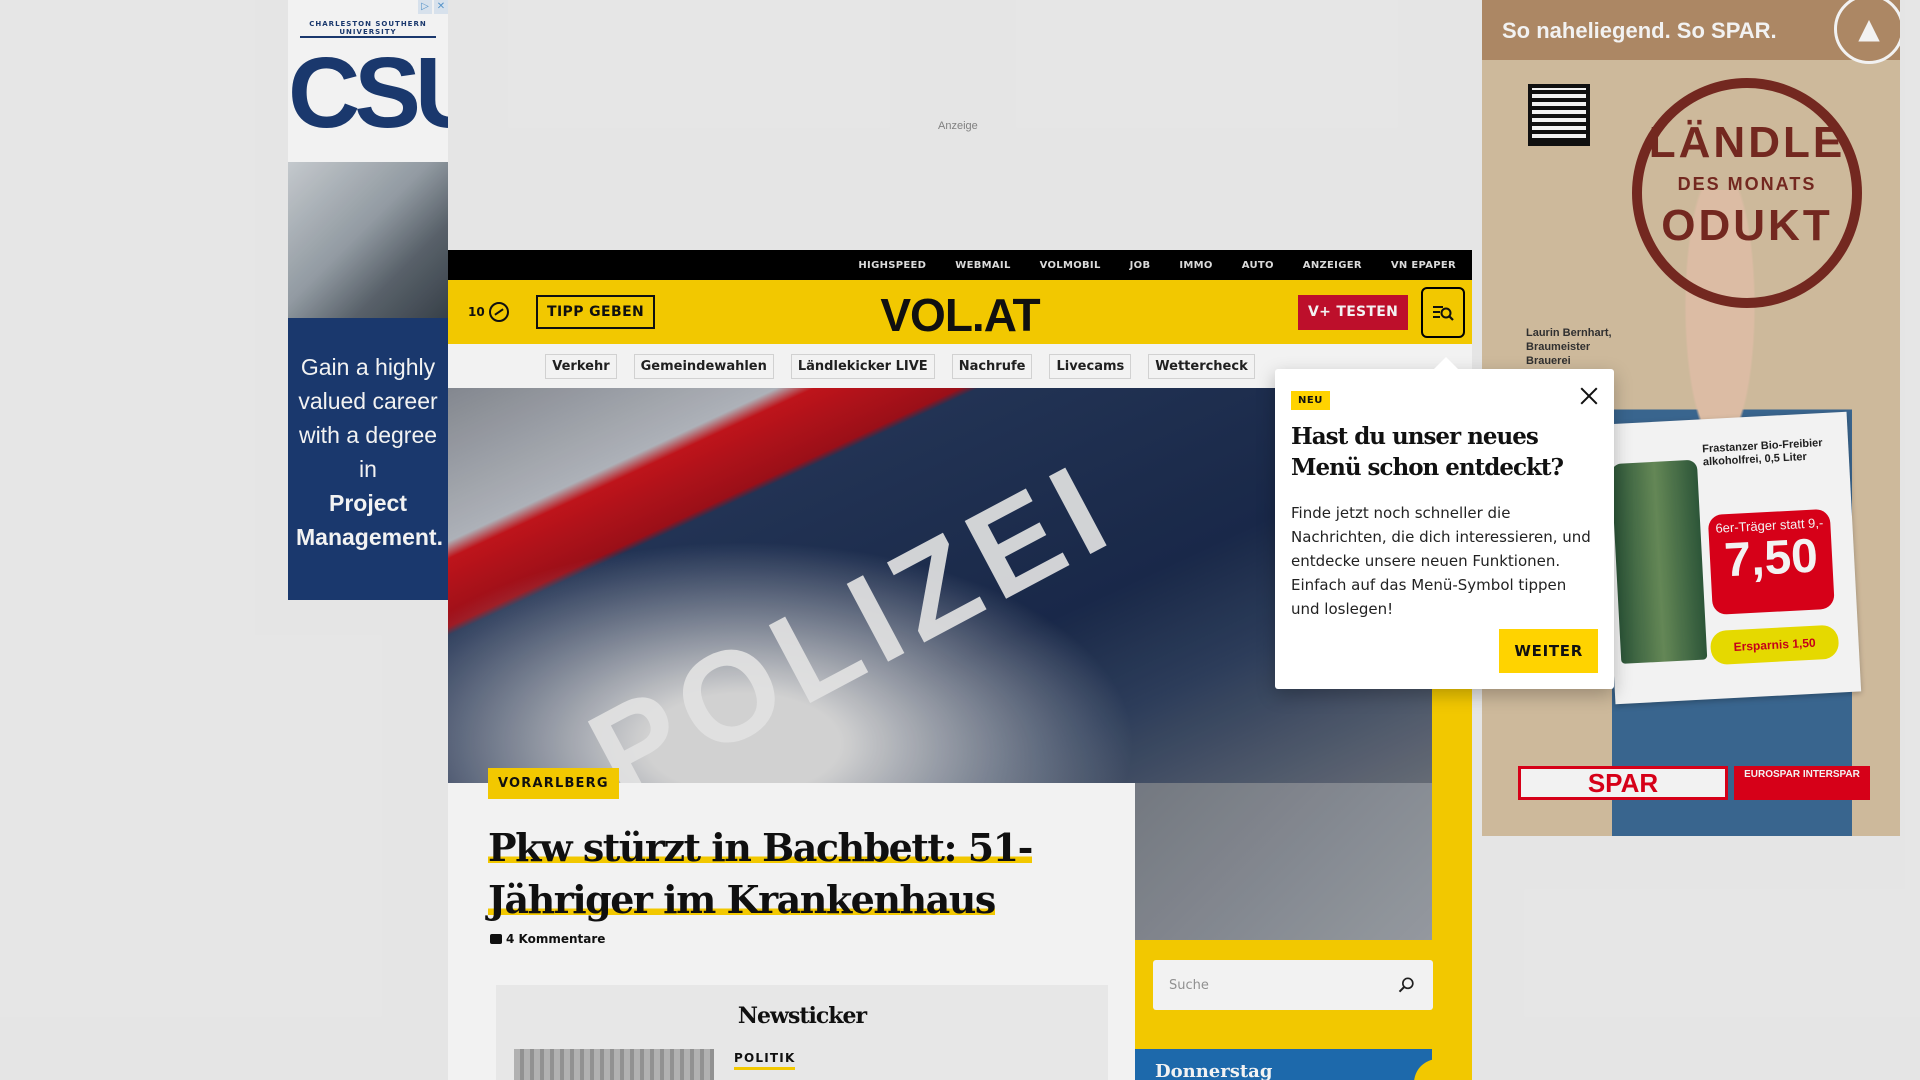 The height and width of the screenshot is (1080, 1920). I want to click on weather-widget: Donnerstag, so click(1298, 1064).